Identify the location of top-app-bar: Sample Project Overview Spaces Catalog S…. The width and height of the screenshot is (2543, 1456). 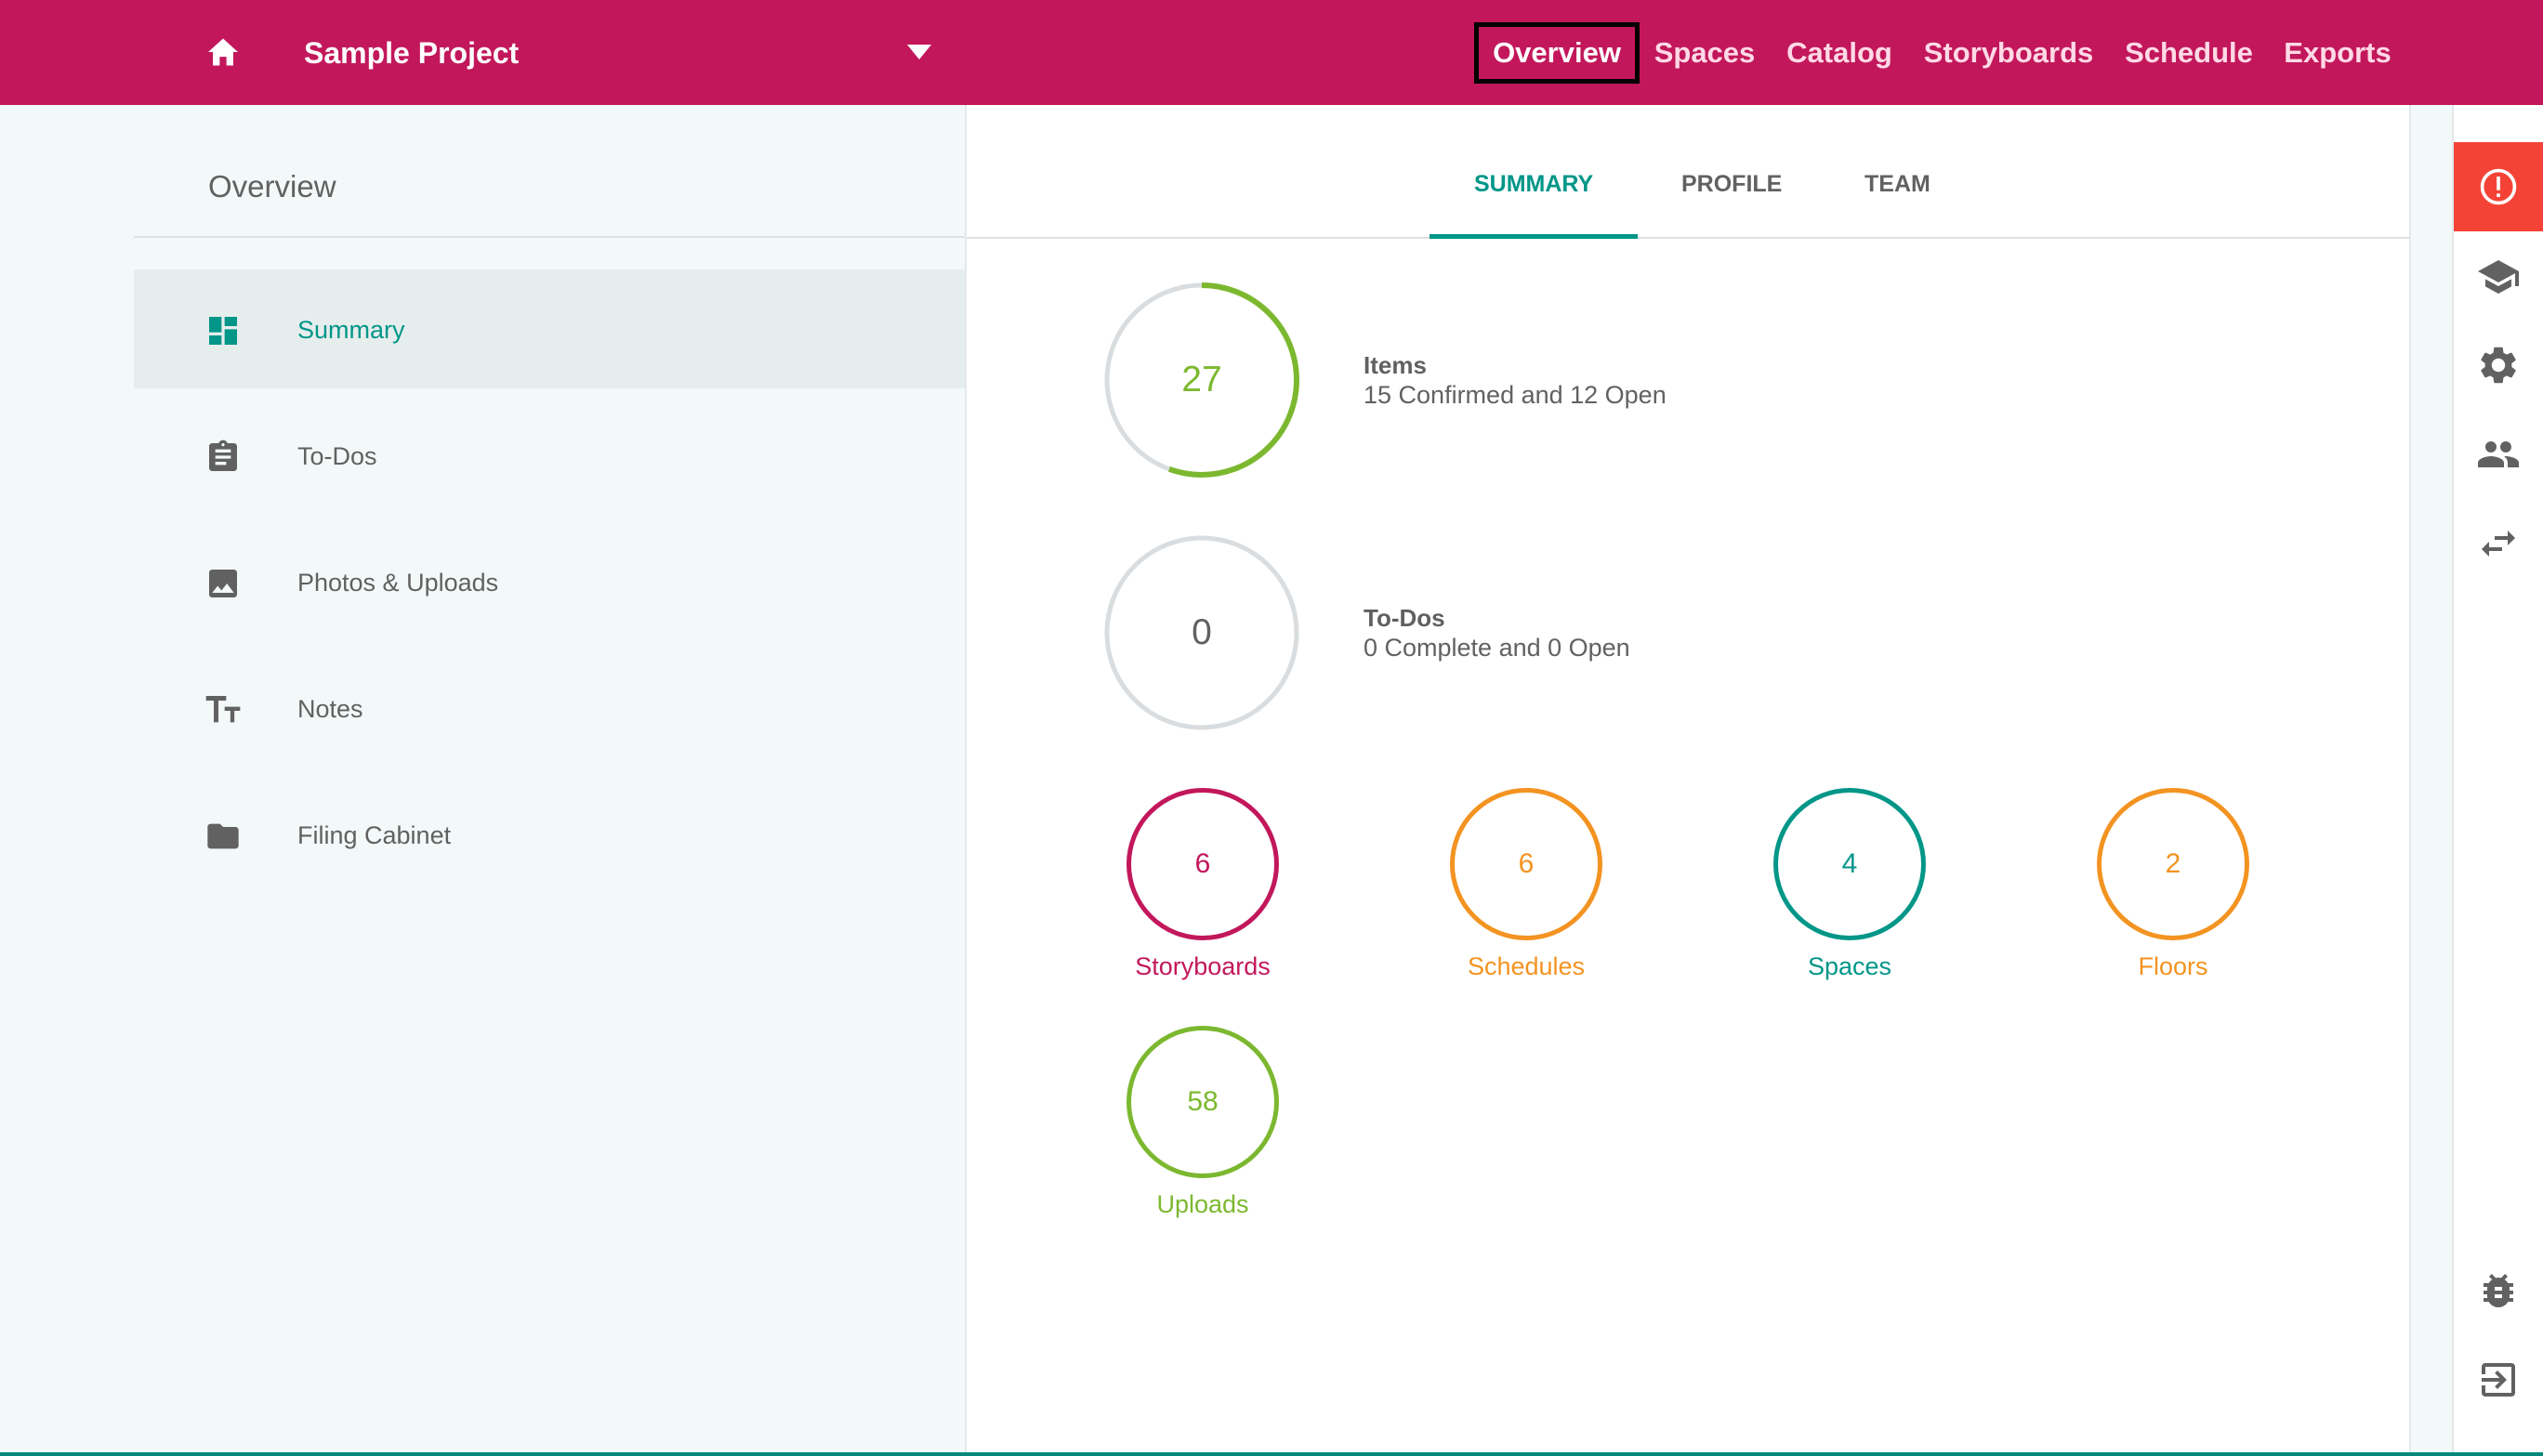
(1271, 52).